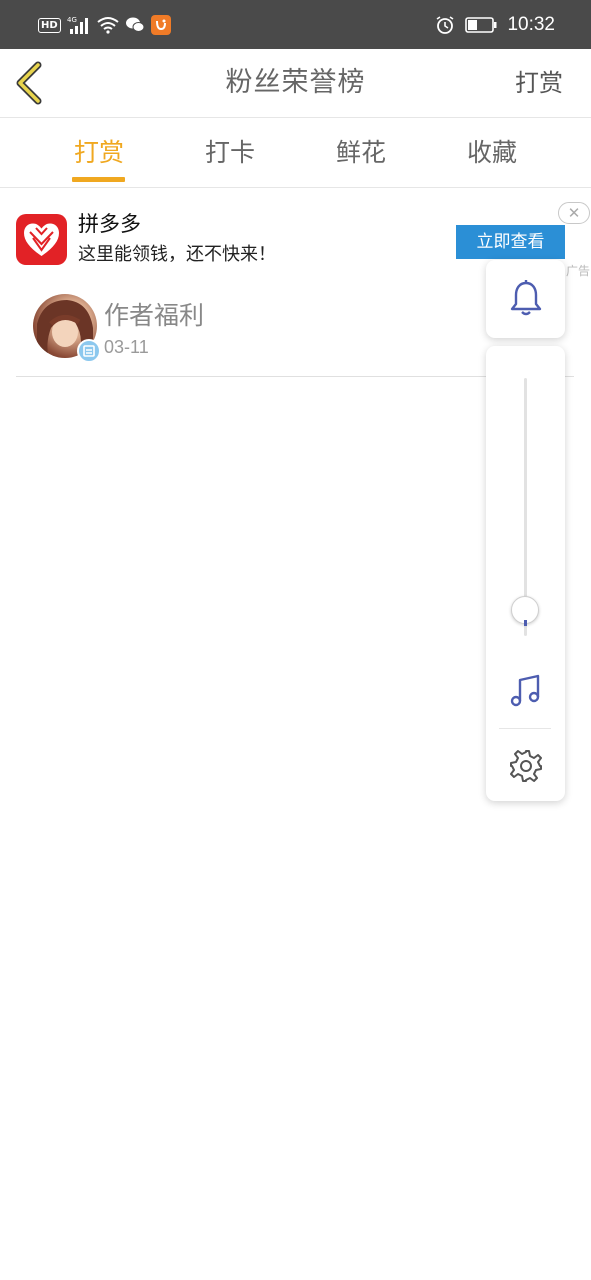 The height and width of the screenshot is (1280, 591). Describe the element at coordinates (525, 728) in the screenshot. I see `panel-divider` at that location.